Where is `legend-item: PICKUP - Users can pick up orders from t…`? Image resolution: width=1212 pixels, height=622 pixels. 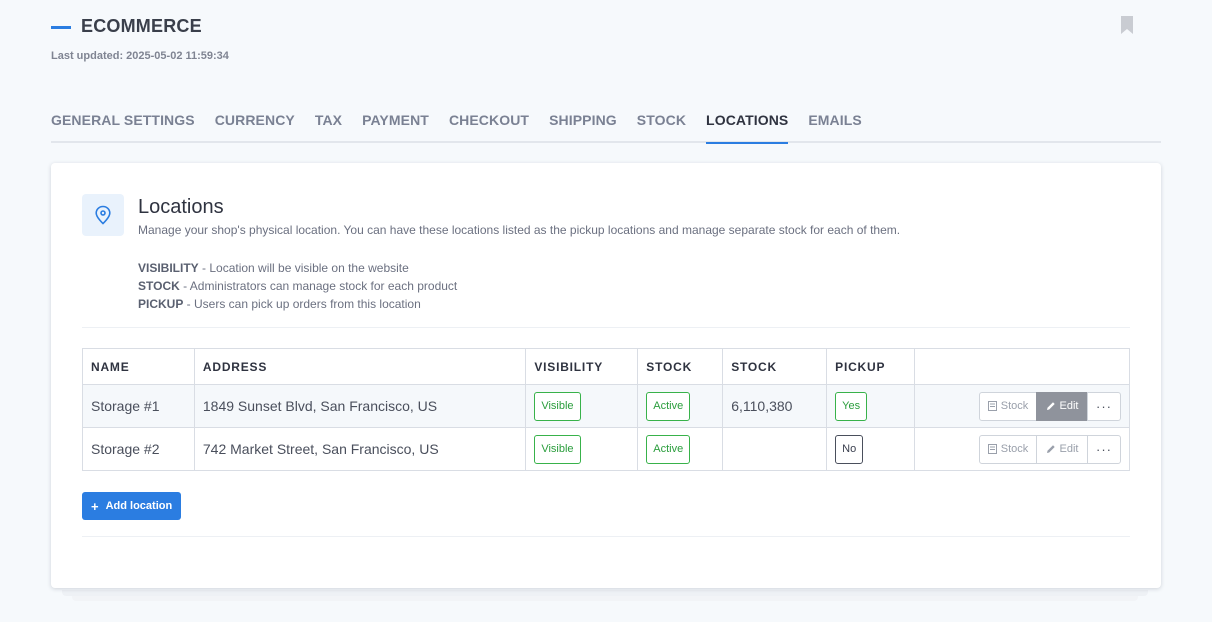
legend-item: PICKUP - Users can pick up orders from t… is located at coordinates (297, 304).